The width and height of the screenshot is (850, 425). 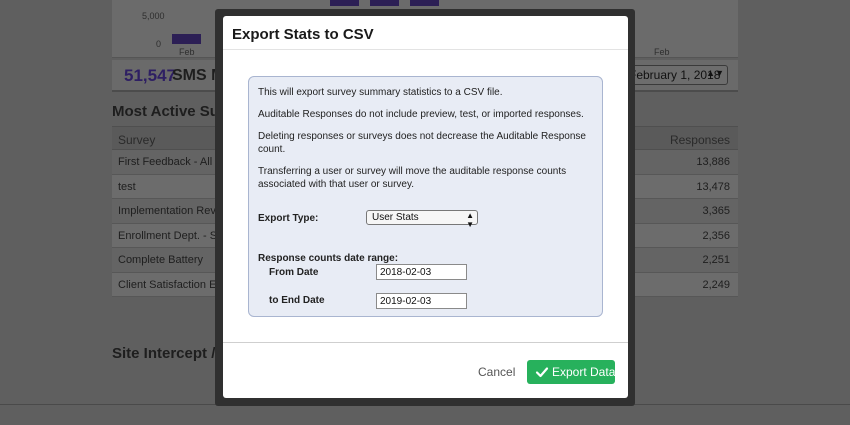 What do you see at coordinates (716, 235) in the screenshot?
I see `row-responses: 2,356` at bounding box center [716, 235].